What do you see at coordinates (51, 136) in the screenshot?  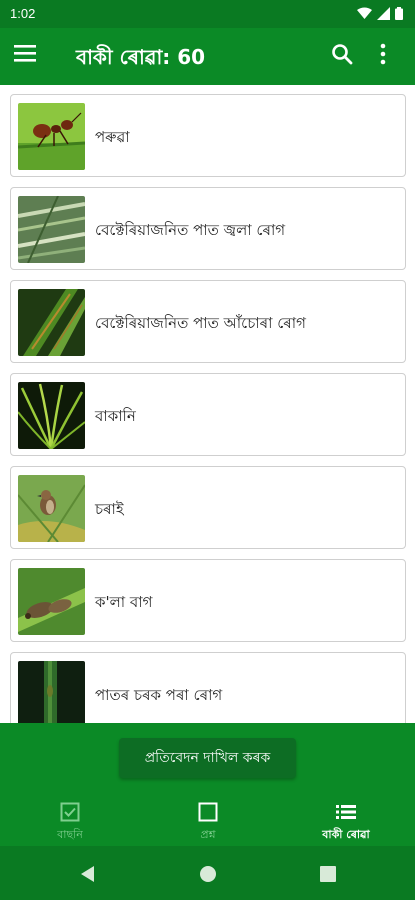 I see `ant-thumbnail` at bounding box center [51, 136].